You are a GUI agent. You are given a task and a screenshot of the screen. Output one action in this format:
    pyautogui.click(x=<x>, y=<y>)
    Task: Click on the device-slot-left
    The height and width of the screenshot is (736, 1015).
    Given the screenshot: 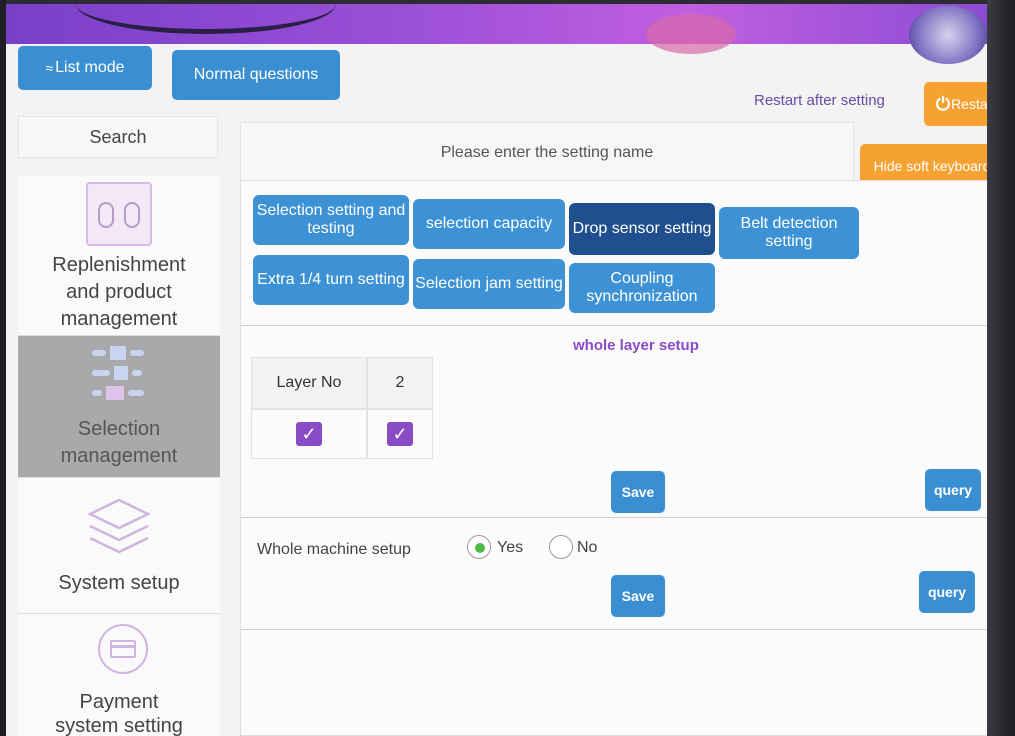 What is the action you would take?
    pyautogui.click(x=106, y=215)
    